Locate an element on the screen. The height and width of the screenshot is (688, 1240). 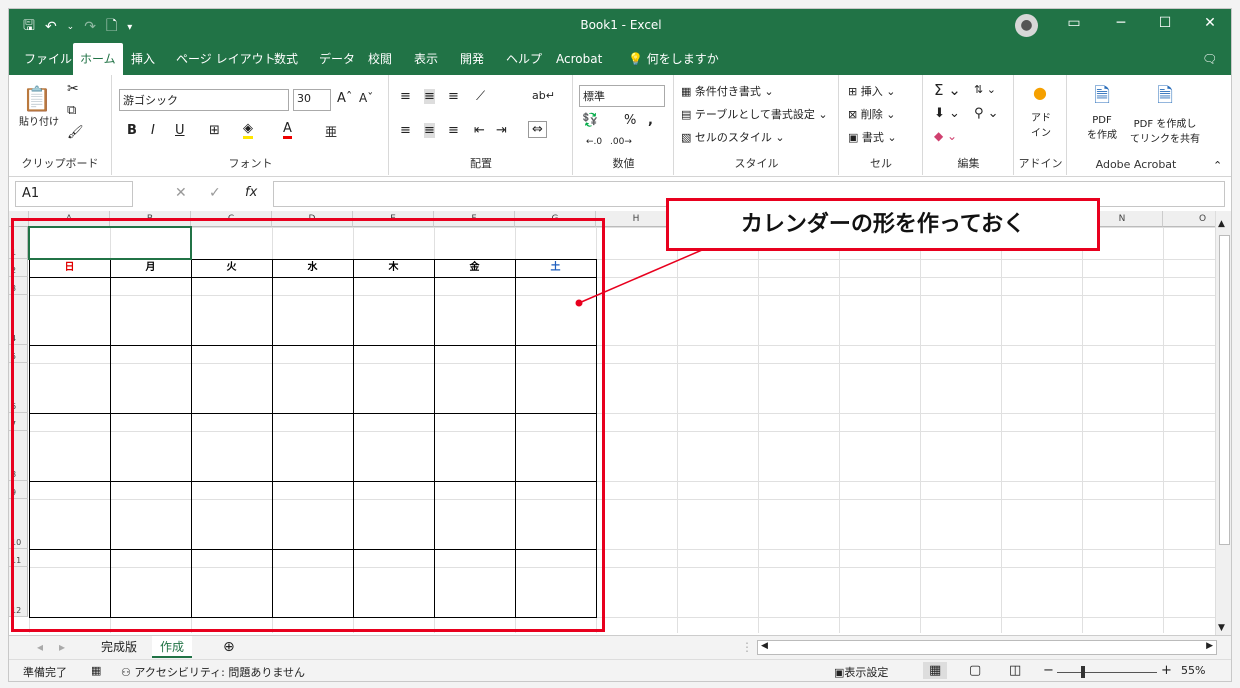
scroll-thumb is located at coordinates (1224, 390).